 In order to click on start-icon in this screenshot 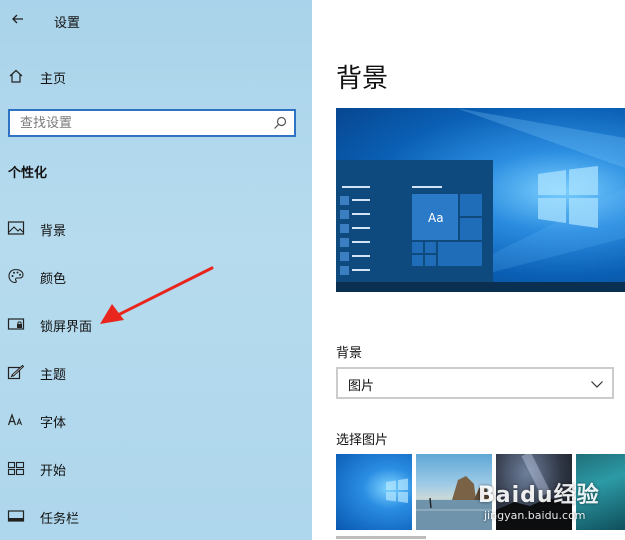, I will do `click(16, 468)`.